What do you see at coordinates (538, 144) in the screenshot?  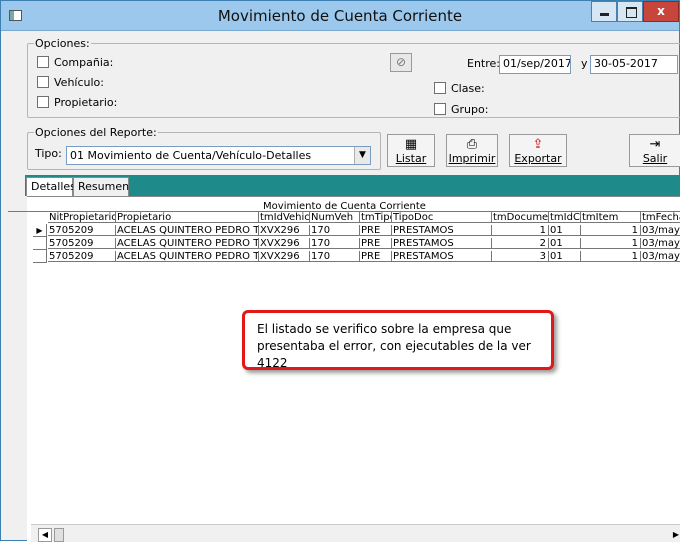 I see `export-icon: ⇪` at bounding box center [538, 144].